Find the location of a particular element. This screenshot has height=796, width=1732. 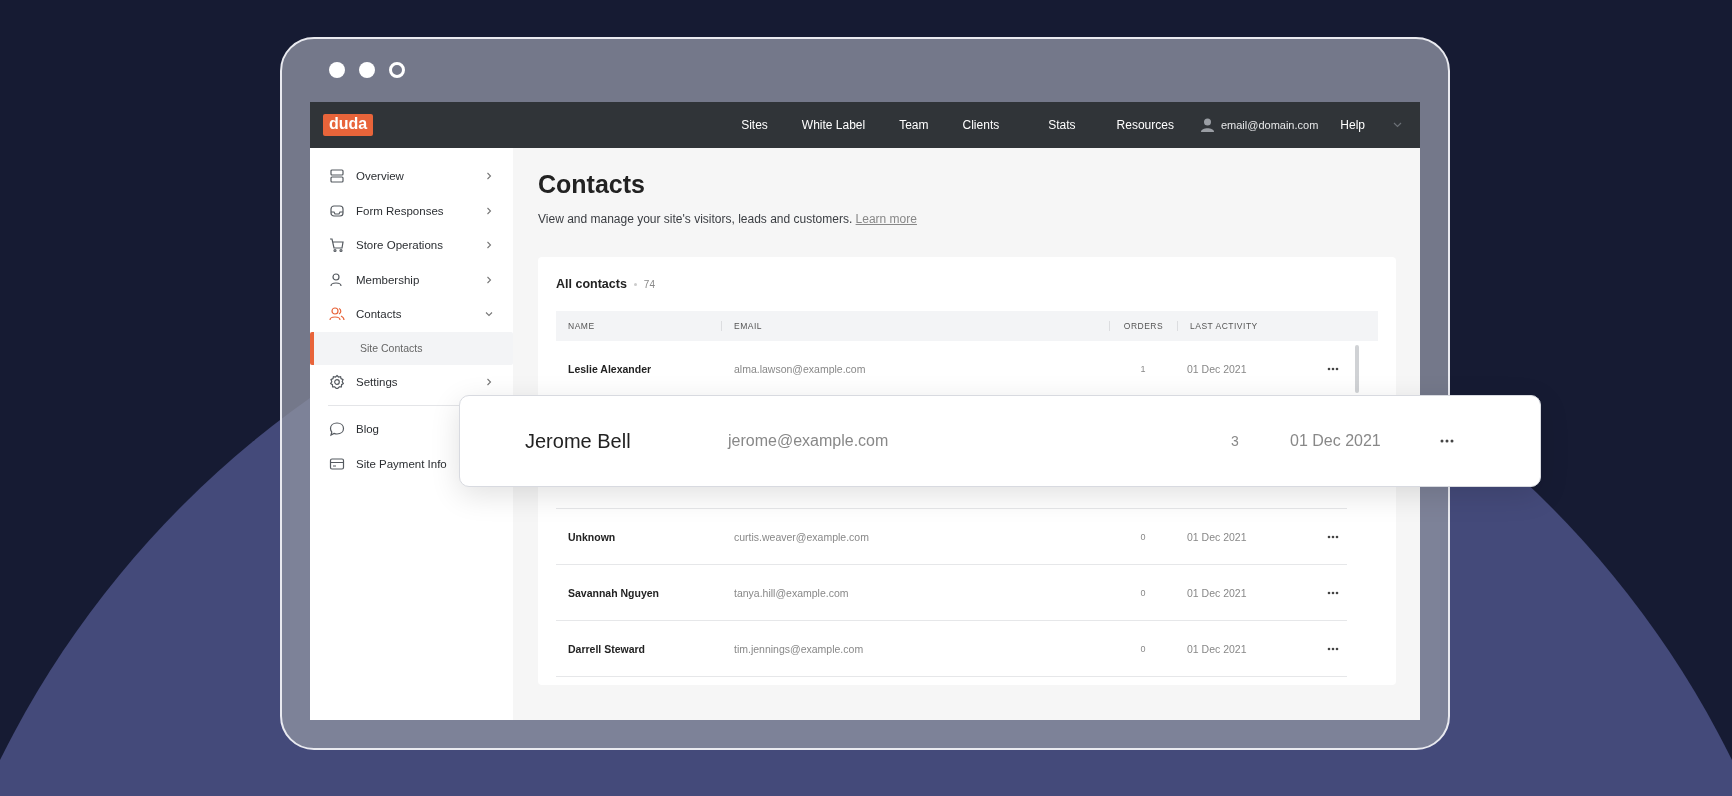

highlighted-row-card: Jerome Bell jerome@example.com 3 01 Dec 2021 is located at coordinates (1000, 441).